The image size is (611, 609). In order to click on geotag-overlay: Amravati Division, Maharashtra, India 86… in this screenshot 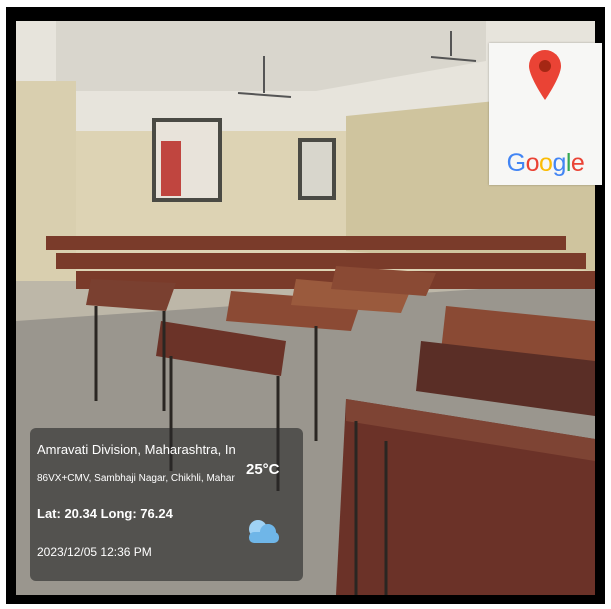, I will do `click(166, 504)`.